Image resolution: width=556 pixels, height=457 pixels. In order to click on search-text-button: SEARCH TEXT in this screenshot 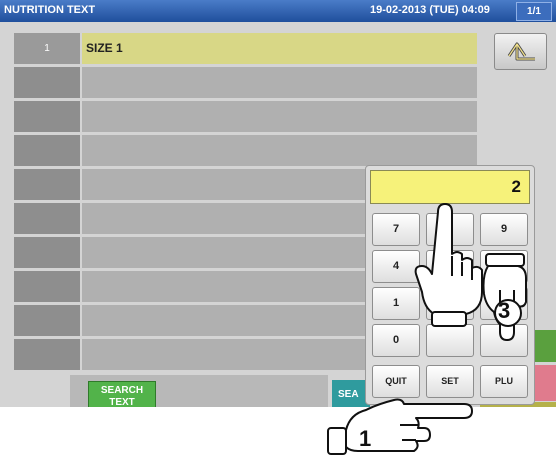, I will do `click(122, 394)`.